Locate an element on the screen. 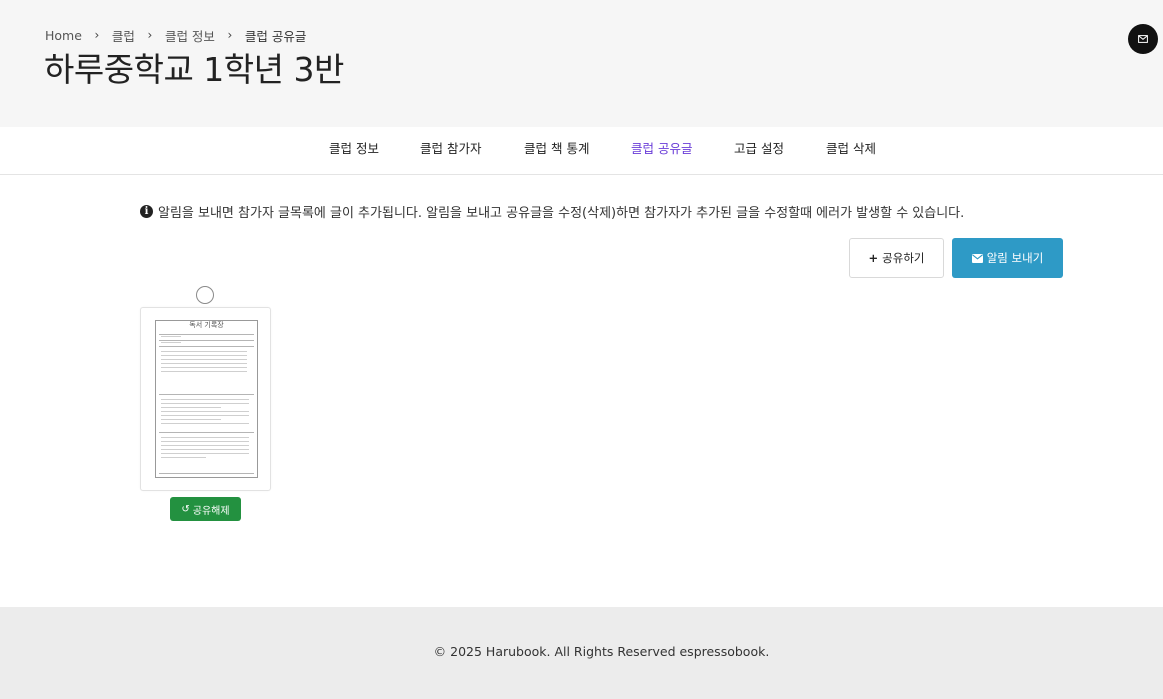  unshare-button: ↺ 공유해제 is located at coordinates (205, 509).